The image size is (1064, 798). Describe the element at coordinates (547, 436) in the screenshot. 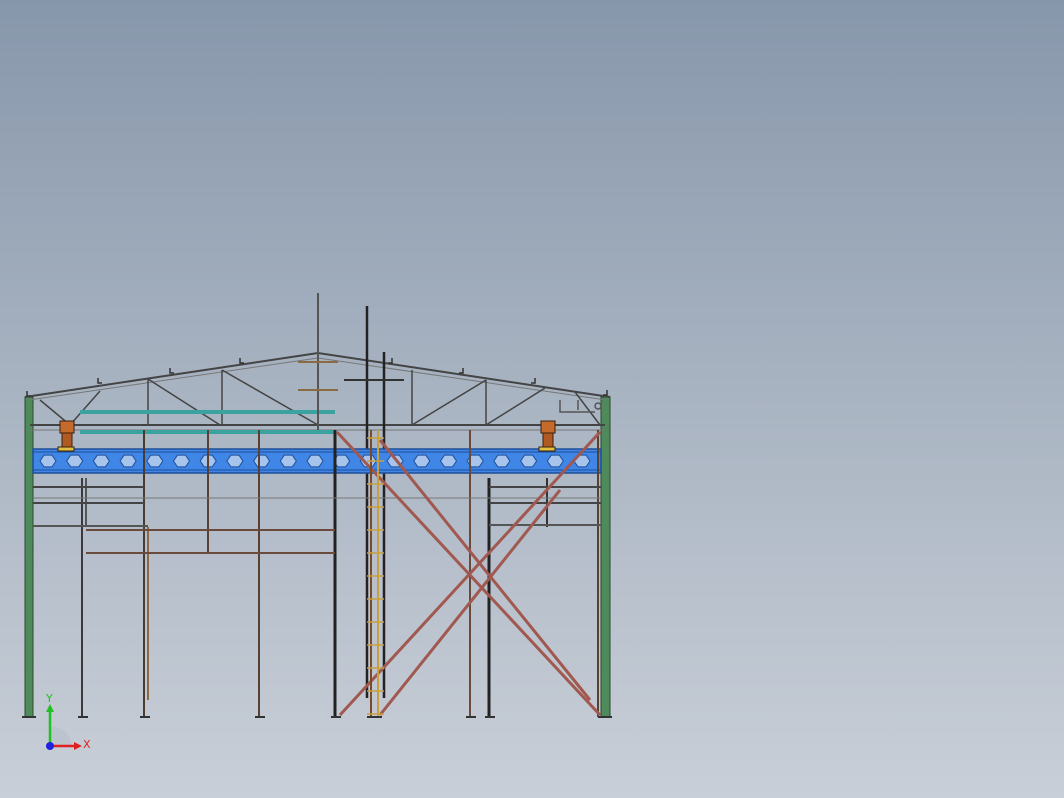

I see `hoist-right` at that location.